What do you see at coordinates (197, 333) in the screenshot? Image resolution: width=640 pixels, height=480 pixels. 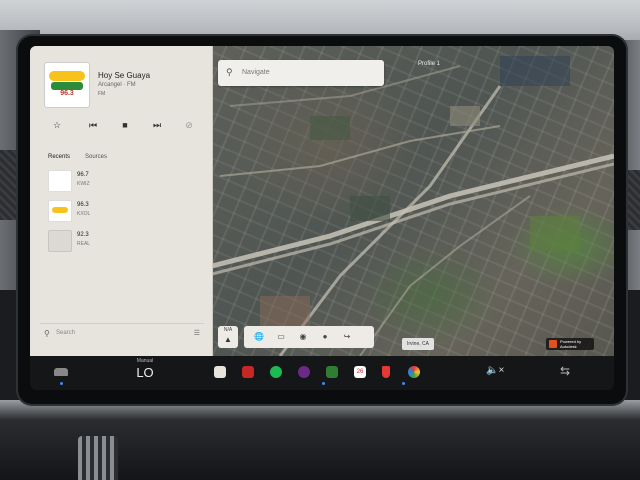 I see `equalizer-icon: ☰` at bounding box center [197, 333].